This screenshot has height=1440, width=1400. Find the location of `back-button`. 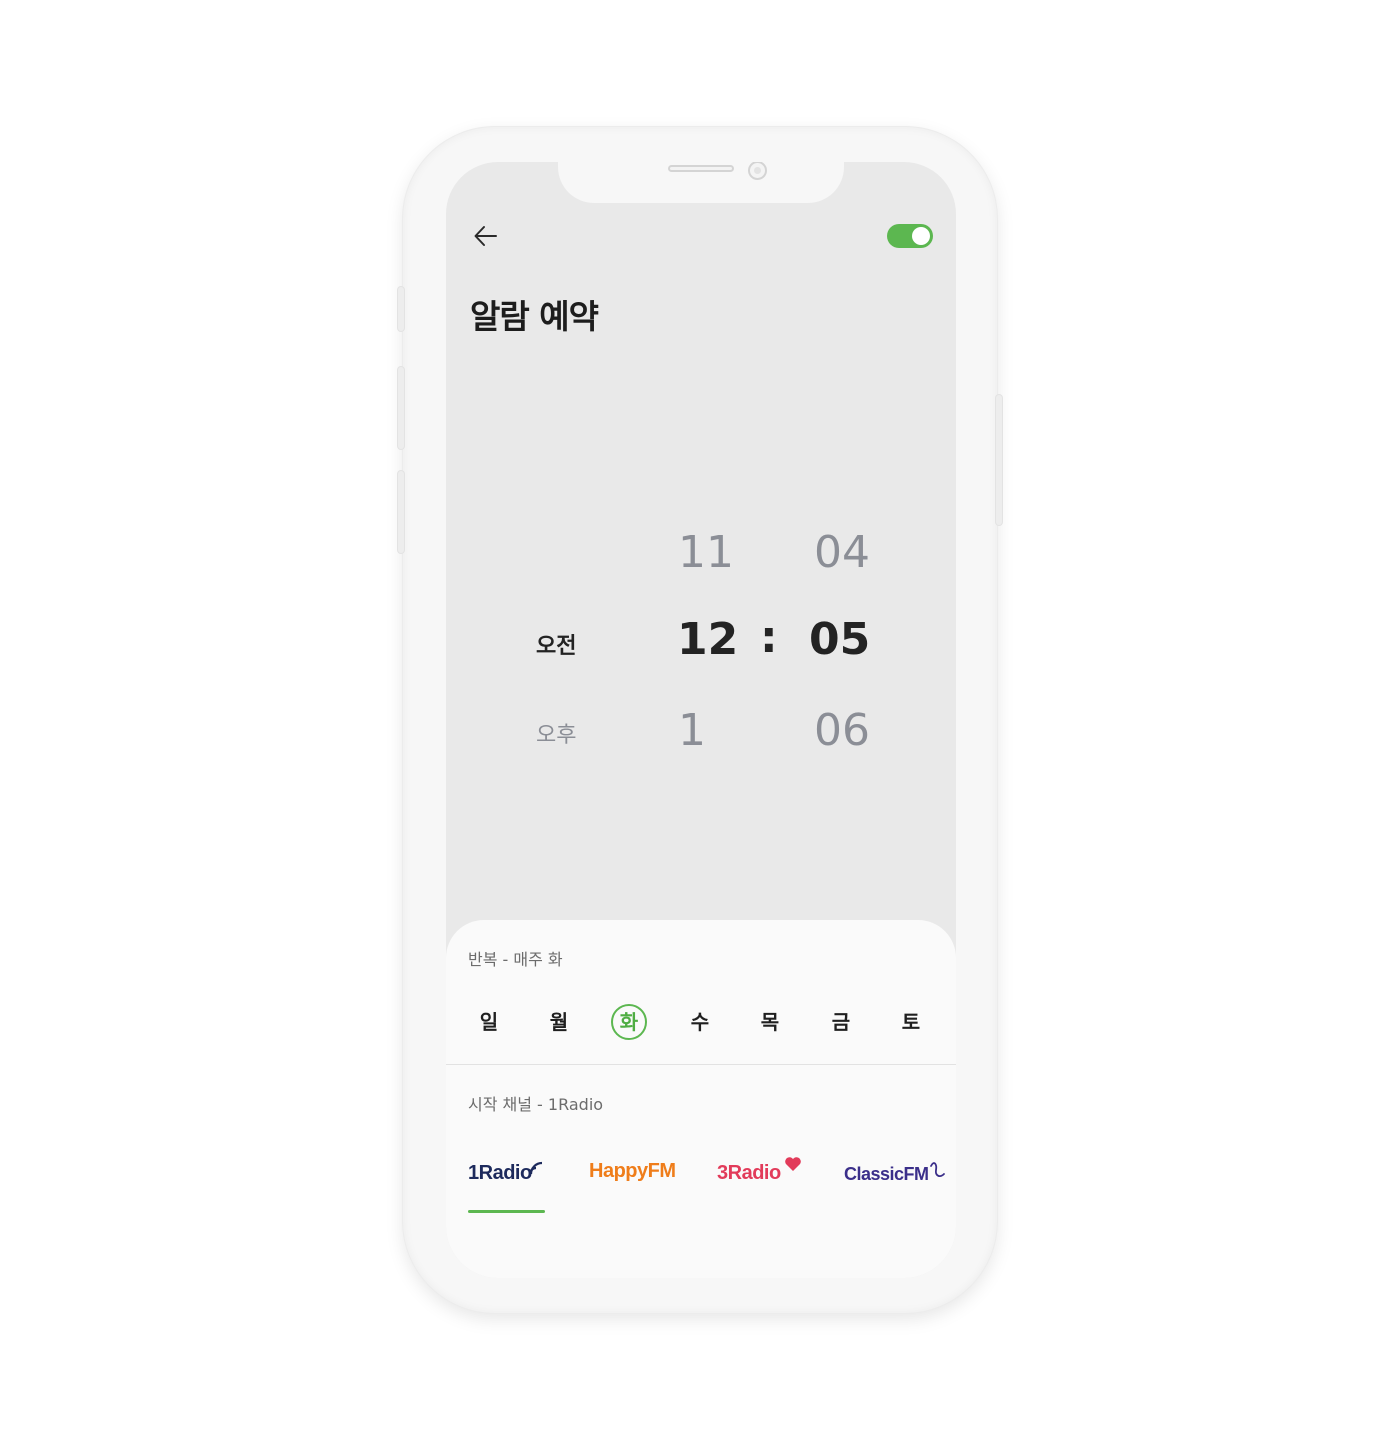

back-button is located at coordinates (486, 236).